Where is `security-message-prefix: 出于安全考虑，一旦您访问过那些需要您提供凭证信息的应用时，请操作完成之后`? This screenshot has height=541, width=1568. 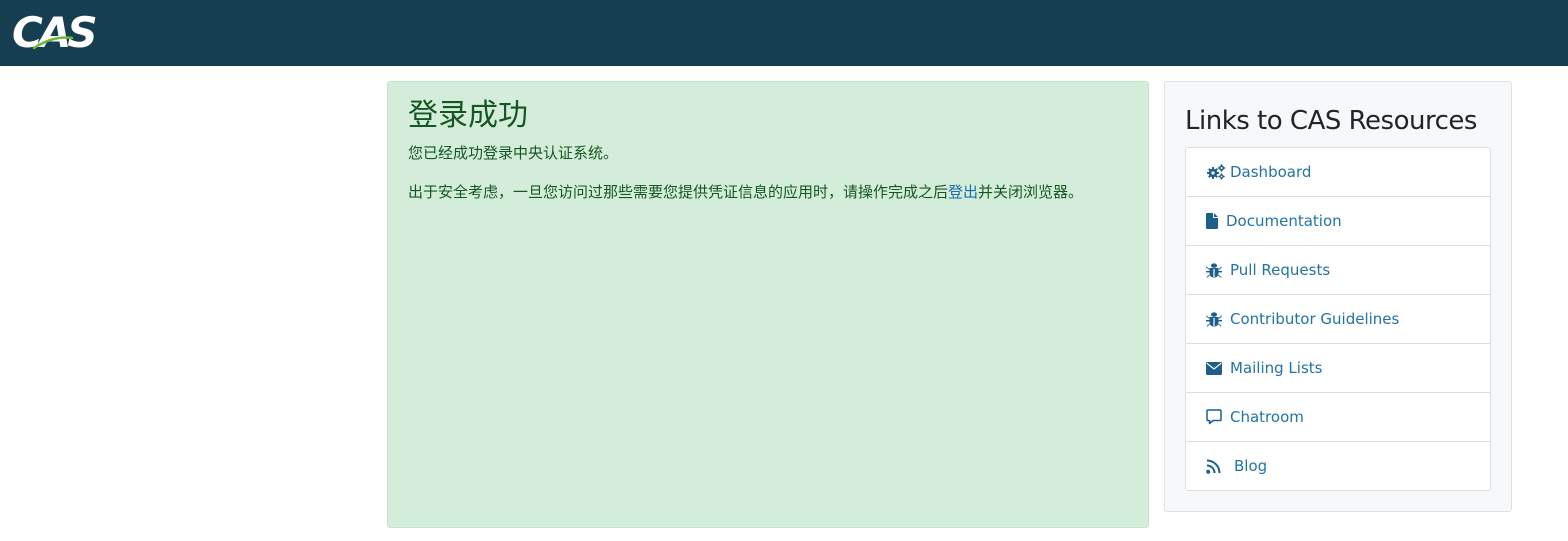
security-message-prefix: 出于安全考虑，一旦您访问过那些需要您提供凭证信息的应用时，请操作完成之后 is located at coordinates (678, 192).